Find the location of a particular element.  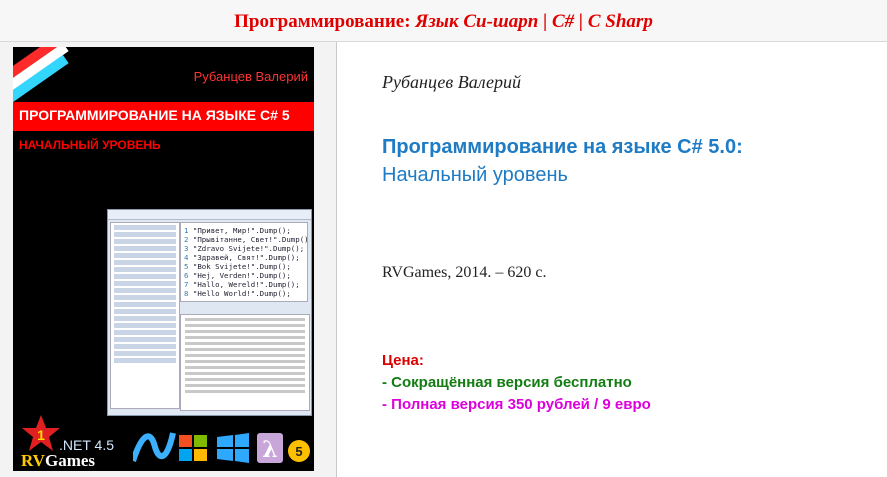

code-line: 2 "Прывітанне, Свет!".Dump(); is located at coordinates (245, 239).